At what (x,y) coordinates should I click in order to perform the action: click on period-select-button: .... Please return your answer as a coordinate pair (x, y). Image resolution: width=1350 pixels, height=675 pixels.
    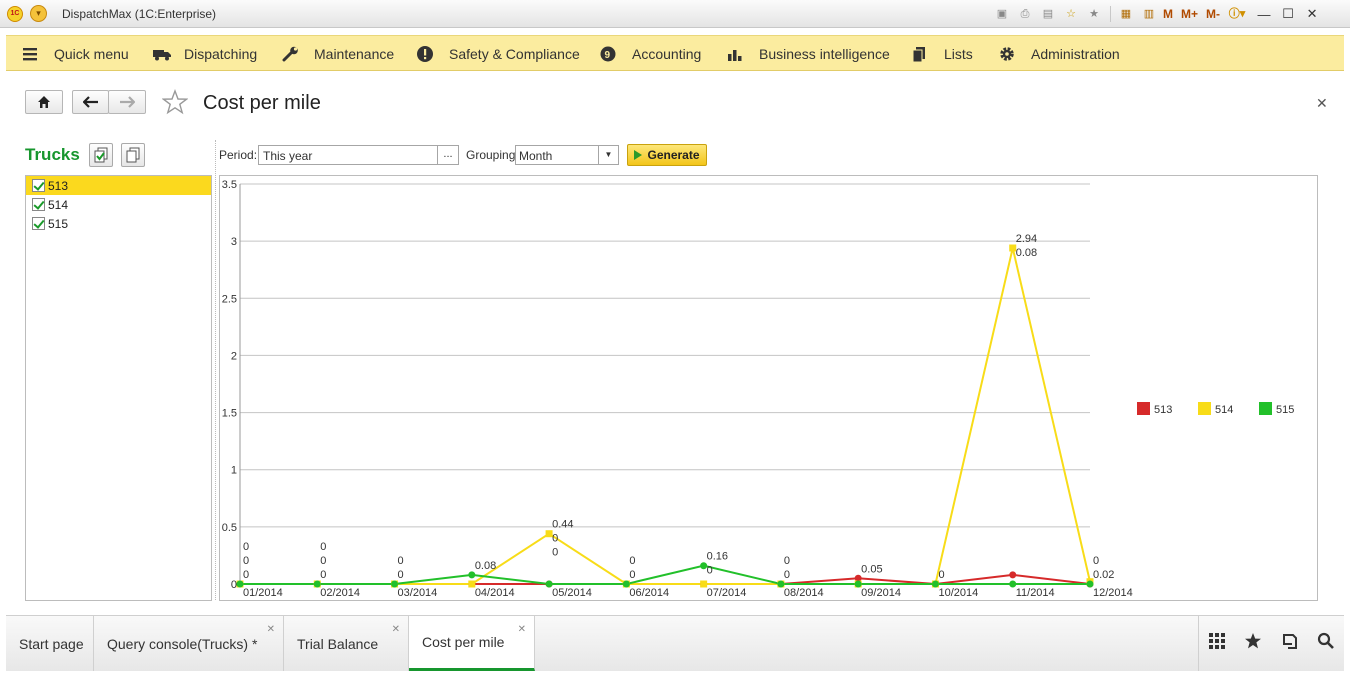
    Looking at the image, I should click on (448, 155).